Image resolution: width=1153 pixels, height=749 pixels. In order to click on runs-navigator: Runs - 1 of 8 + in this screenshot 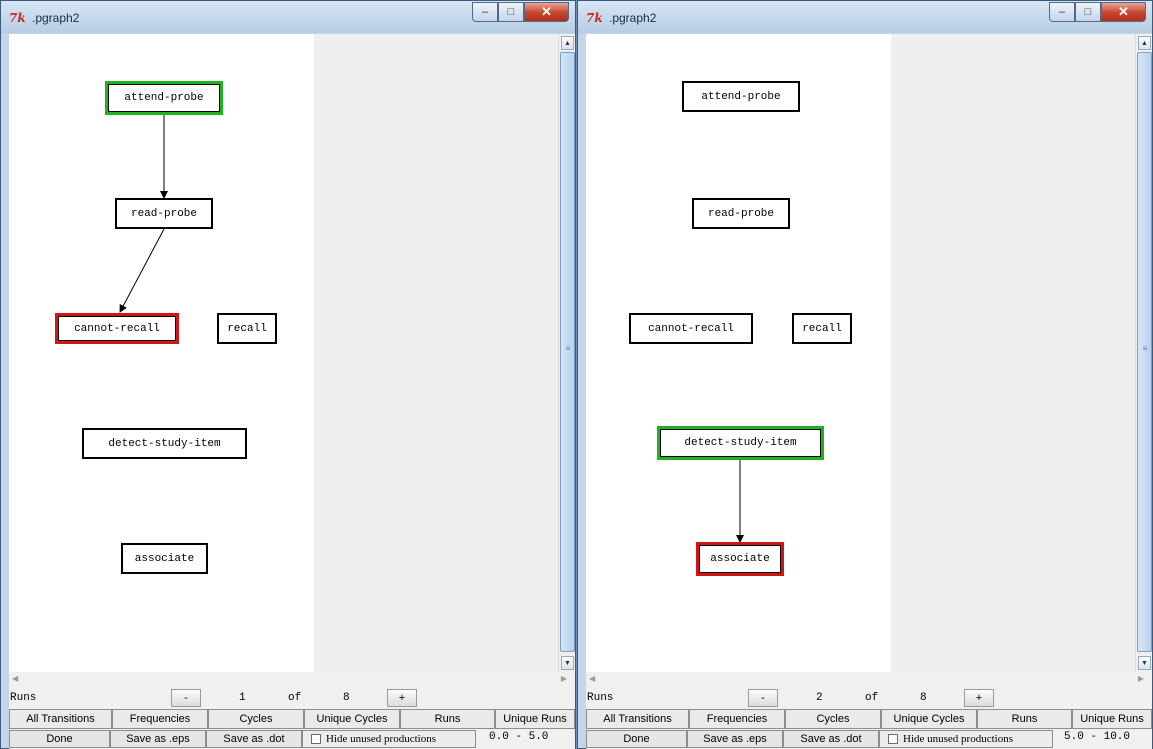, I will do `click(292, 698)`.